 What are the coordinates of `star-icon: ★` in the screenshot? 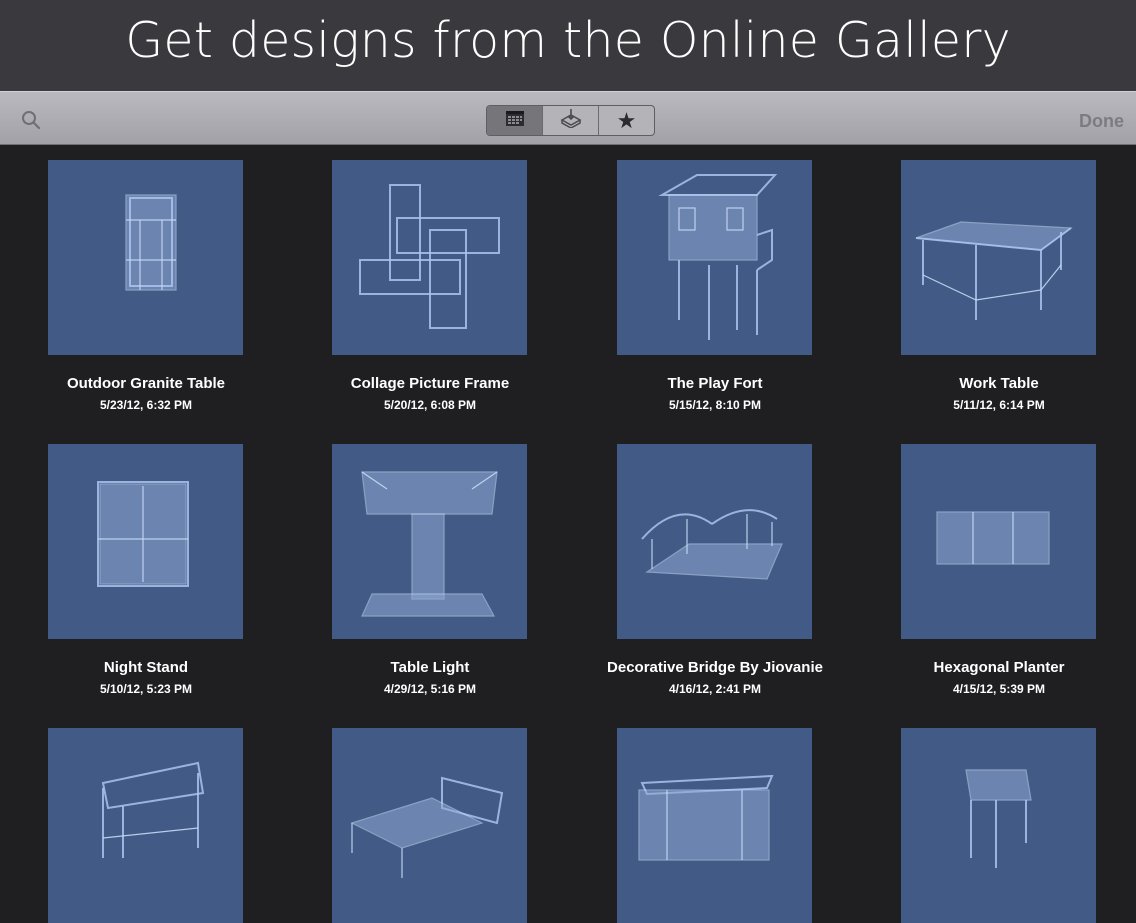 It's located at (626, 120).